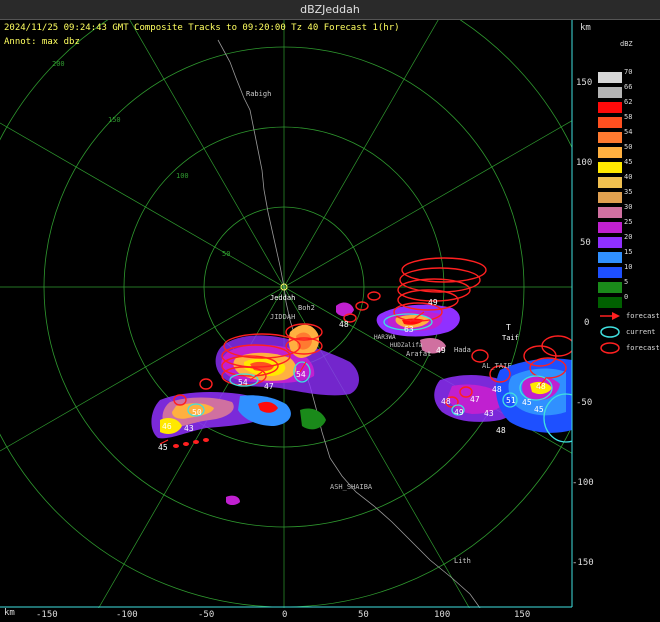 The width and height of the screenshot is (660, 622). Describe the element at coordinates (610, 348) in the screenshot. I see `forecast-ellipse-icon` at that location.